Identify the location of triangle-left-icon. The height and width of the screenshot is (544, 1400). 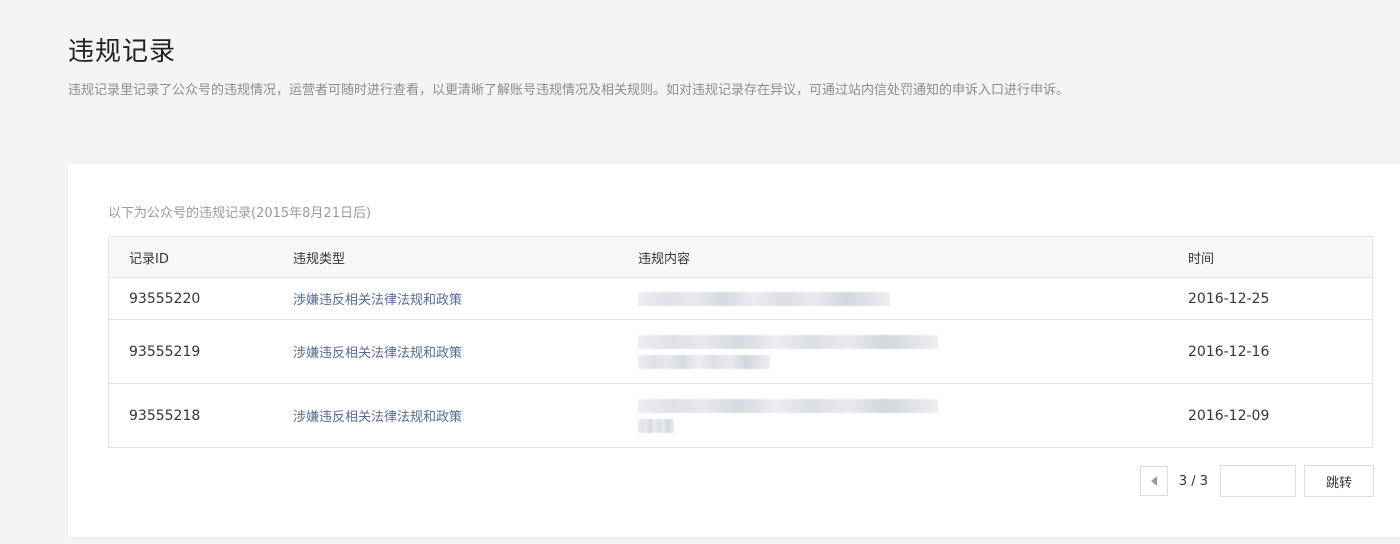
(1153, 481).